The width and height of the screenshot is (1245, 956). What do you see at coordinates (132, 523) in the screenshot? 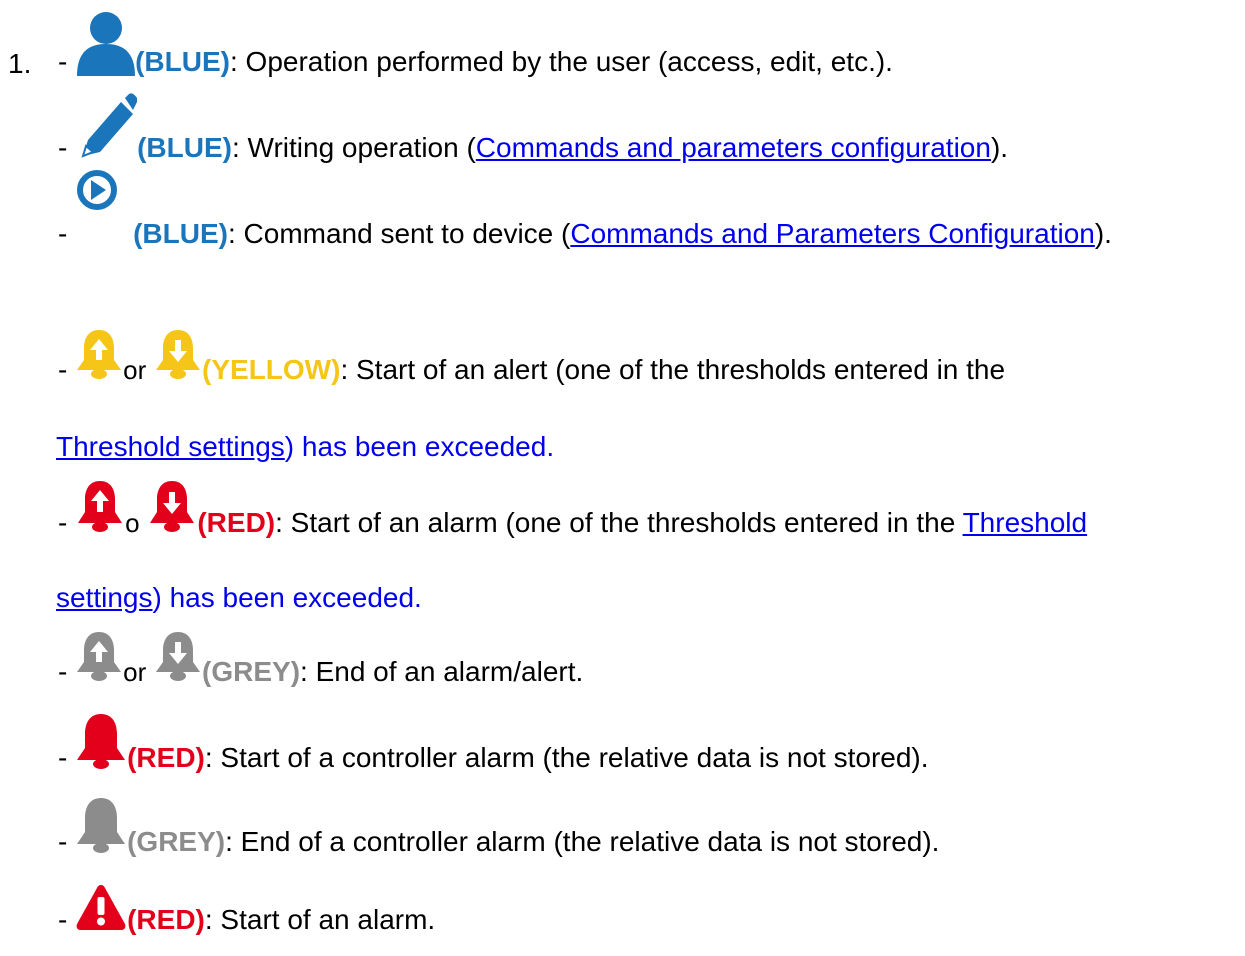
I see `or-connector: o` at bounding box center [132, 523].